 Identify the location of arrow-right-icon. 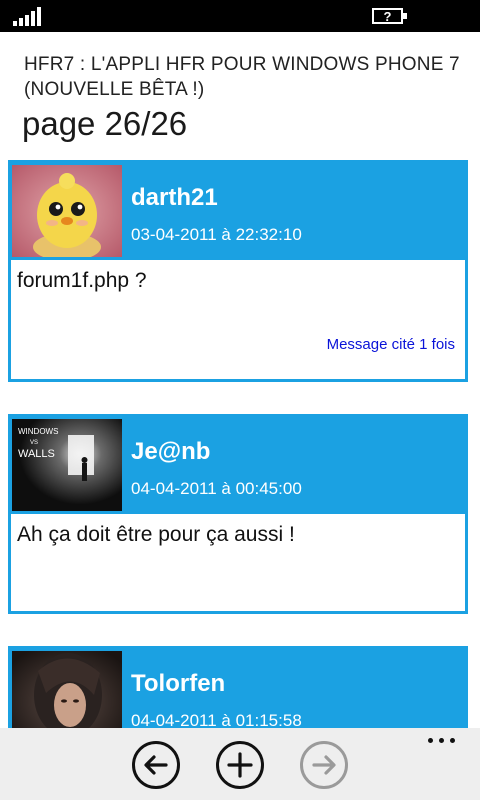
(324, 765).